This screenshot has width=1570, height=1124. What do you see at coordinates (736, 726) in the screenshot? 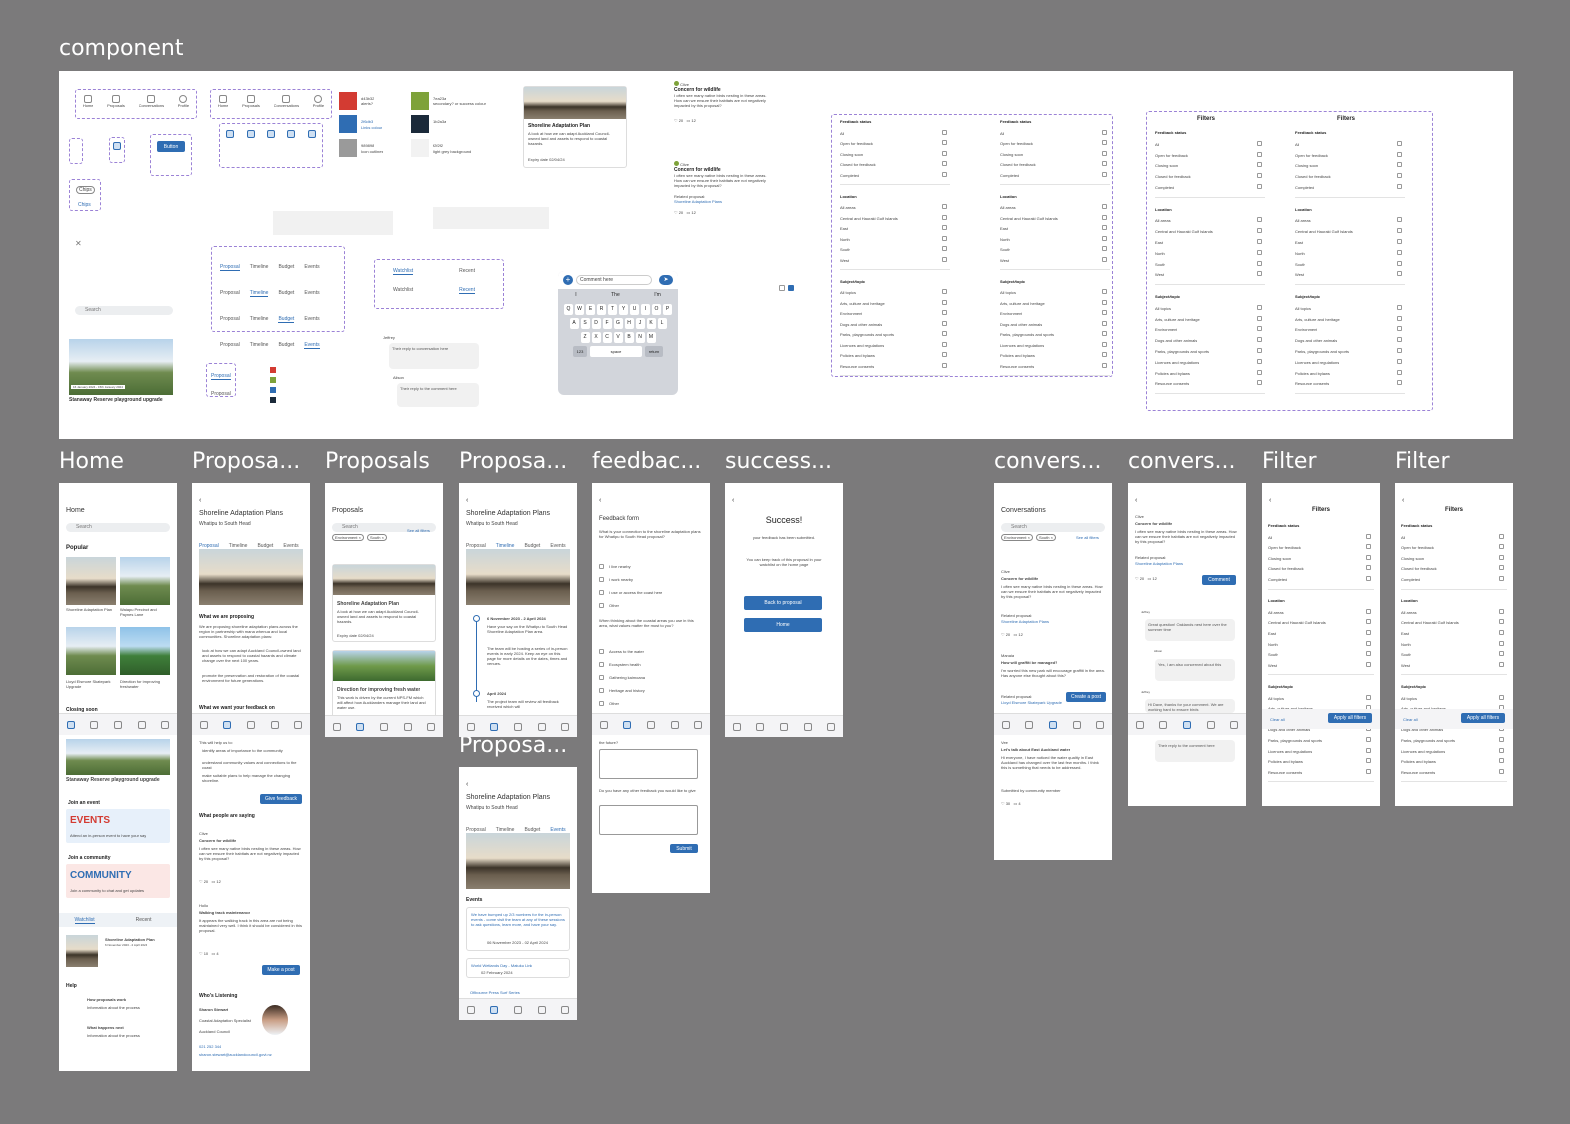
I see `home-icon` at bounding box center [736, 726].